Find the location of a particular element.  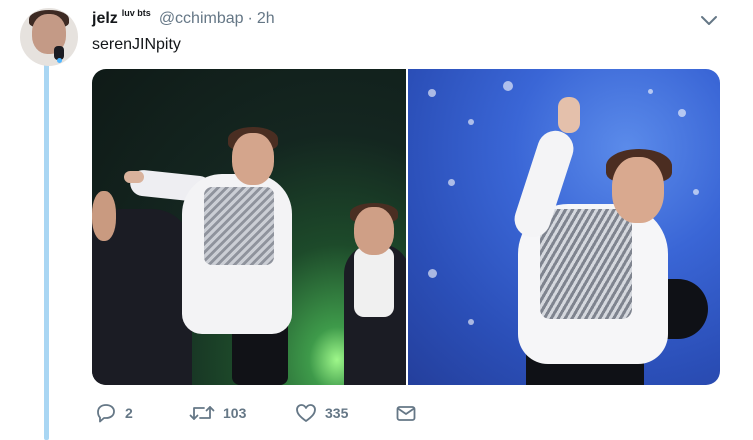

reply-count: 2 is located at coordinates (129, 413).